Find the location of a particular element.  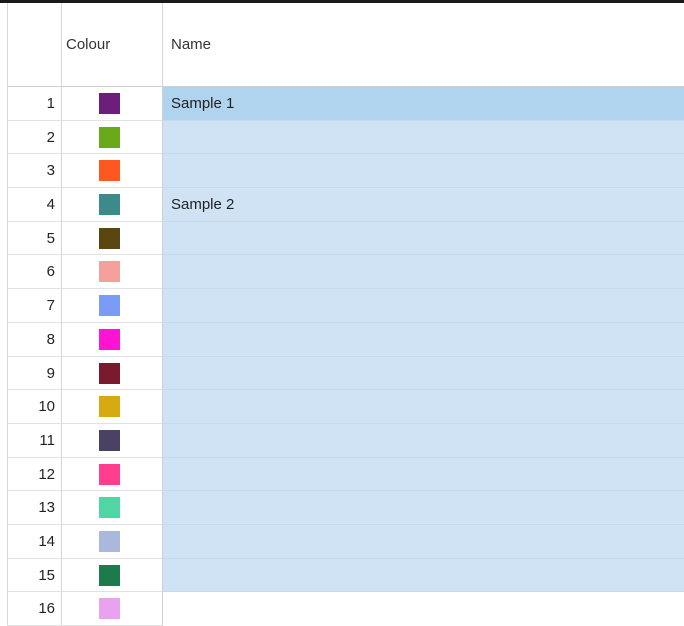

table-row: 6 is located at coordinates (342, 272).